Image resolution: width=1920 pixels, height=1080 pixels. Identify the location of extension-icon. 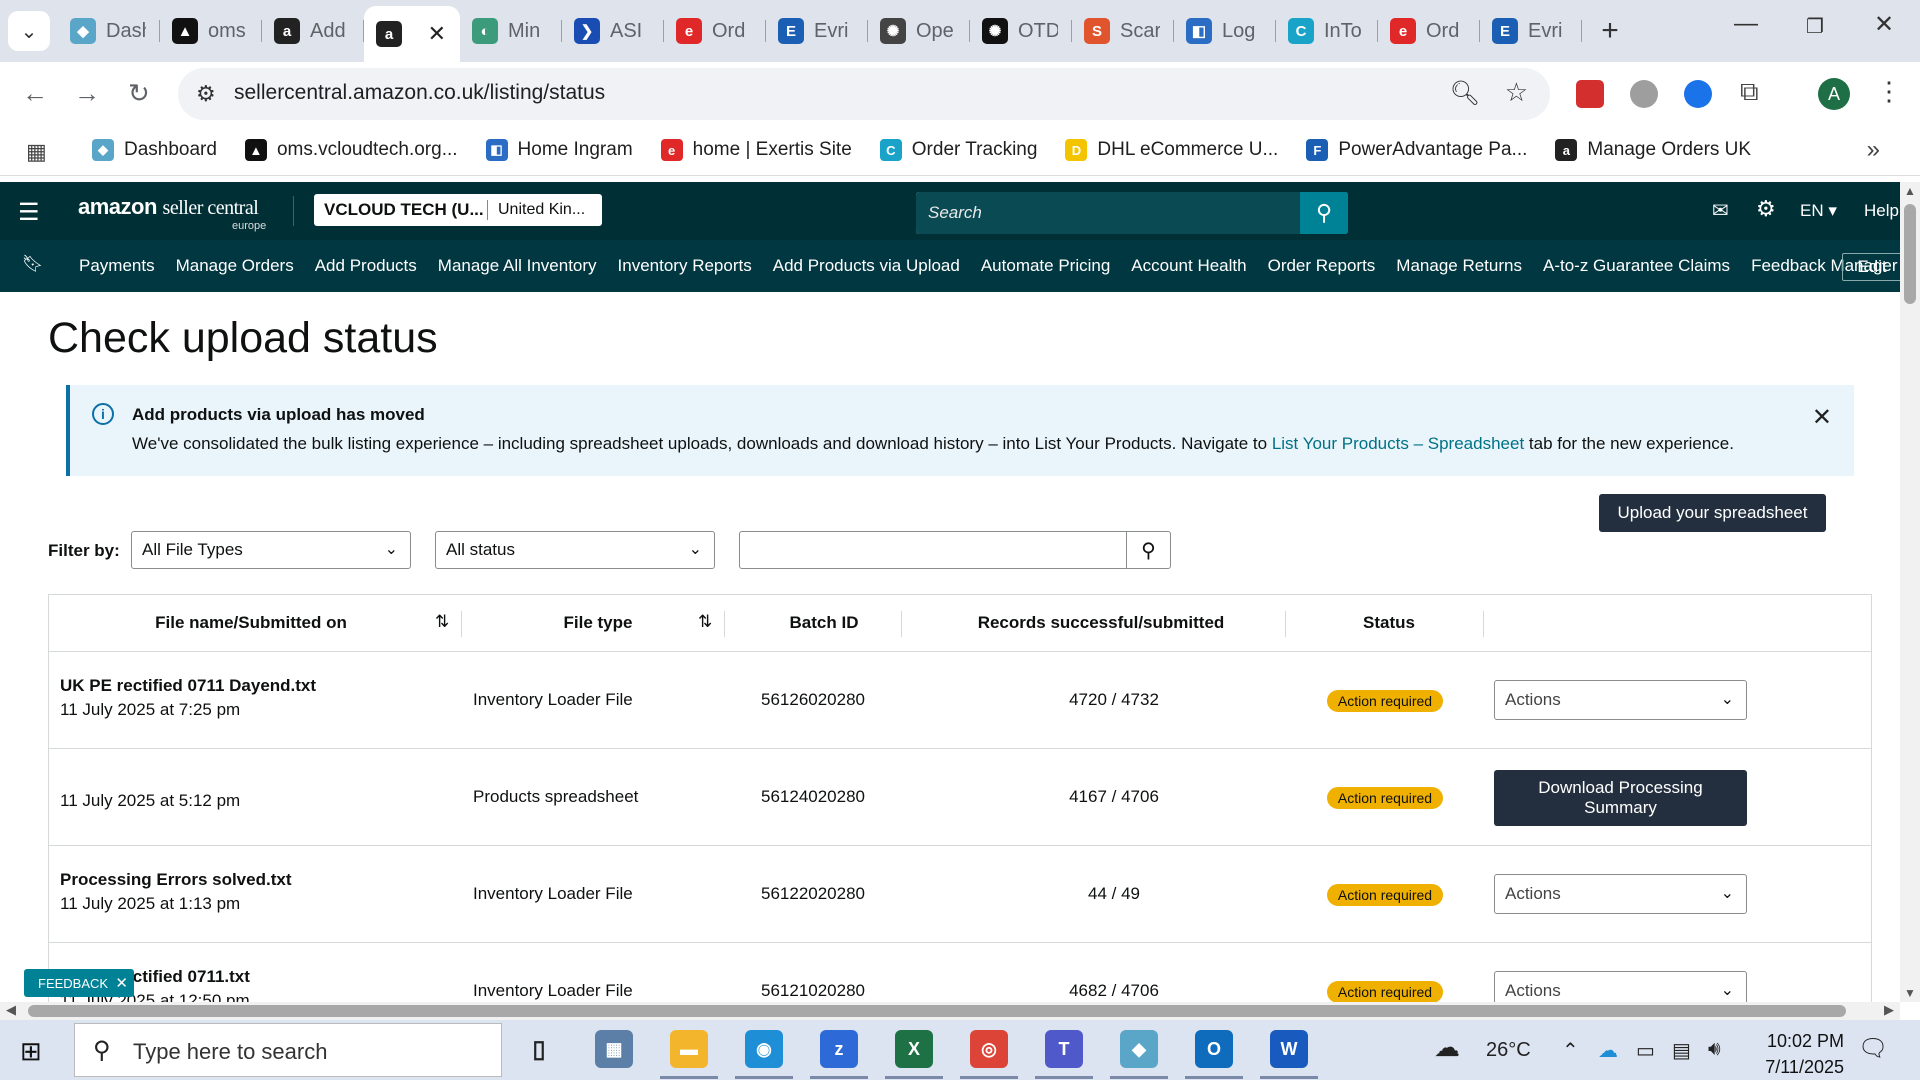
(1698, 94).